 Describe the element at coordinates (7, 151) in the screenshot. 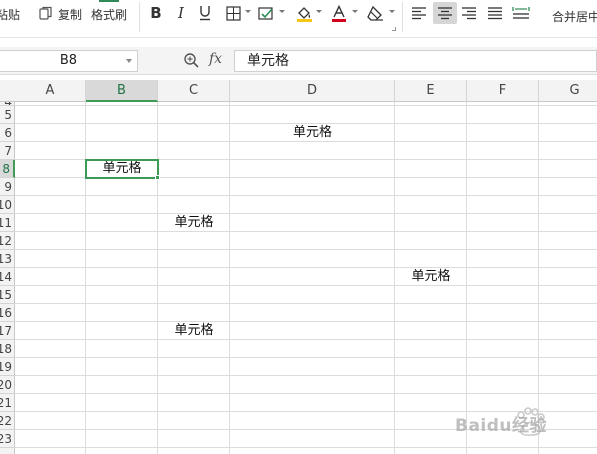

I see `row-header-7: 7` at that location.